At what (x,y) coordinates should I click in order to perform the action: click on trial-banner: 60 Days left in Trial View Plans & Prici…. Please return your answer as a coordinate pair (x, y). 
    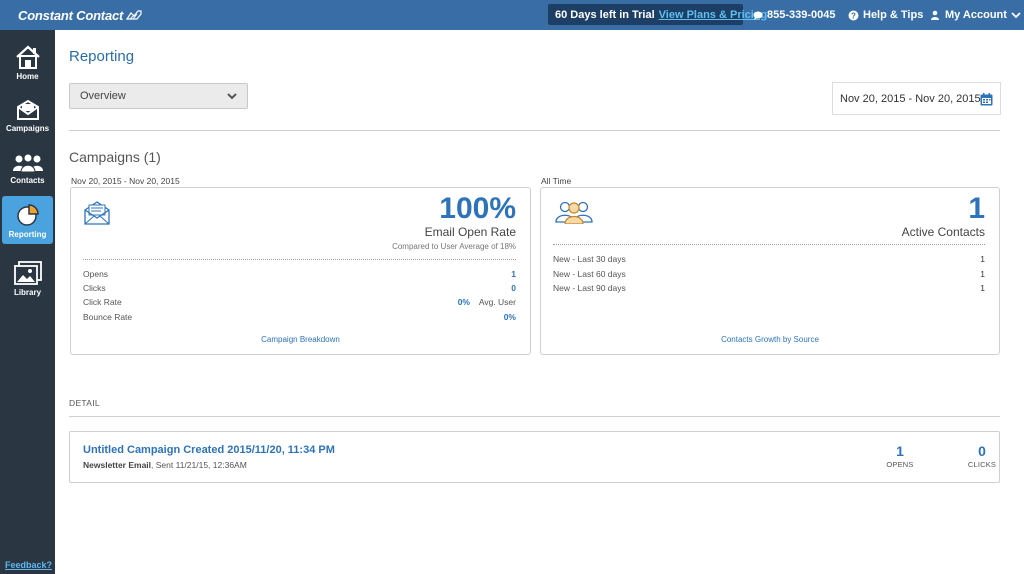
    Looking at the image, I should click on (657, 14).